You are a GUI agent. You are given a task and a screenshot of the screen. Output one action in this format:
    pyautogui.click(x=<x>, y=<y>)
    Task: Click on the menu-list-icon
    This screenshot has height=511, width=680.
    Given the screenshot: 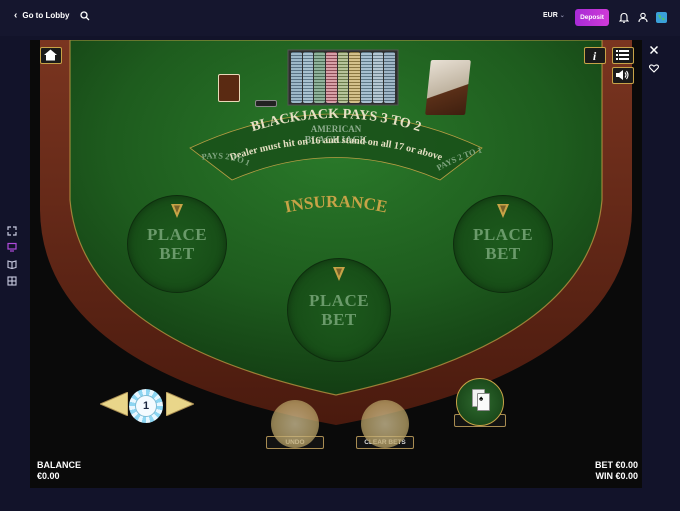 What is the action you would take?
    pyautogui.click(x=622, y=55)
    